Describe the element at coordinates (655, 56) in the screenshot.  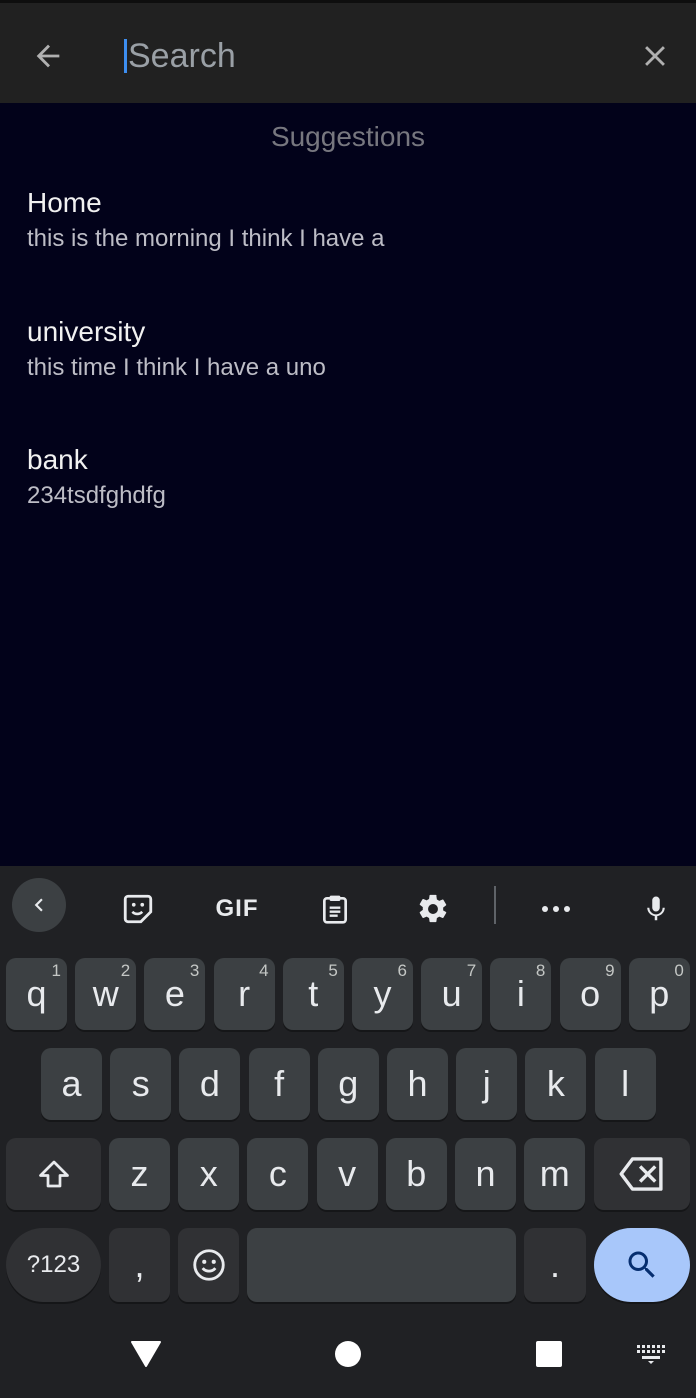
I see `clear-search-button` at that location.